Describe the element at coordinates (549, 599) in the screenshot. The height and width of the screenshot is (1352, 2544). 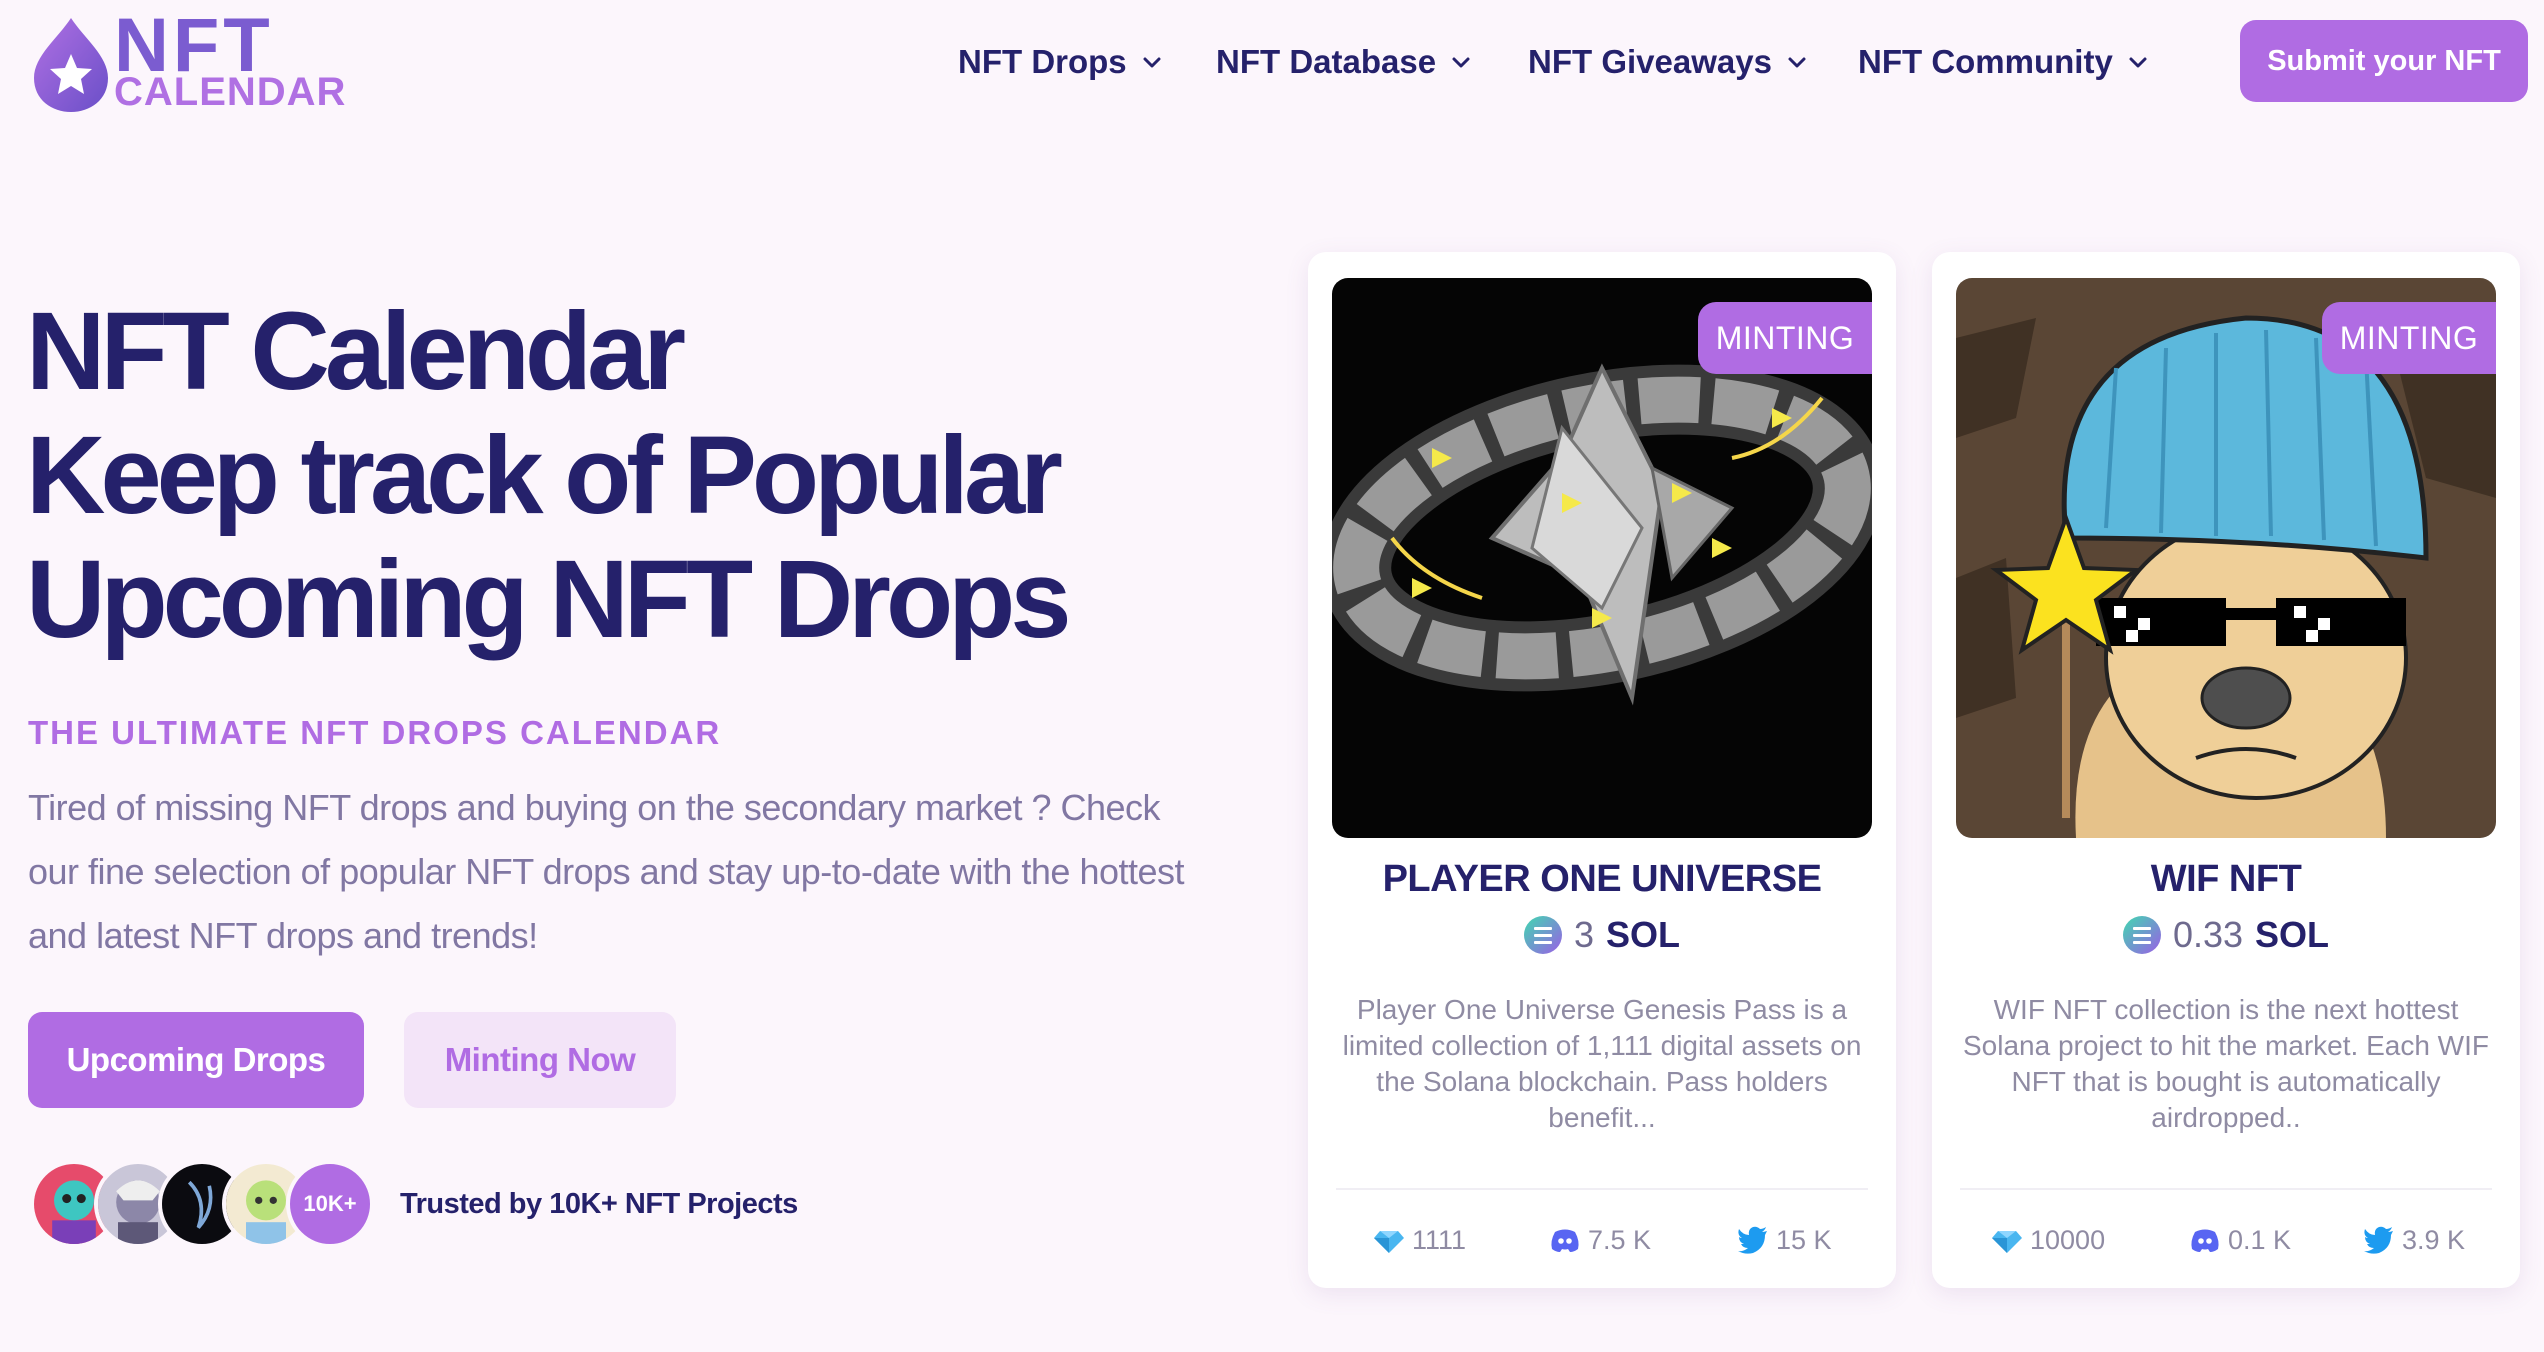
I see `hero-title-line: Upcoming NFT Drops` at that location.